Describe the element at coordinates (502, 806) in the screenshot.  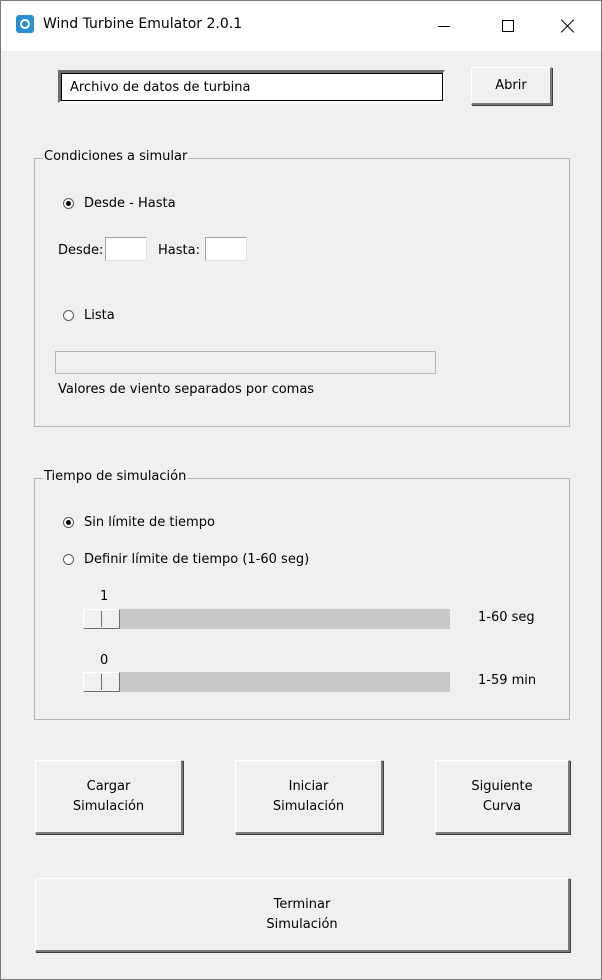
I see `next-curve-line2: Curva` at that location.